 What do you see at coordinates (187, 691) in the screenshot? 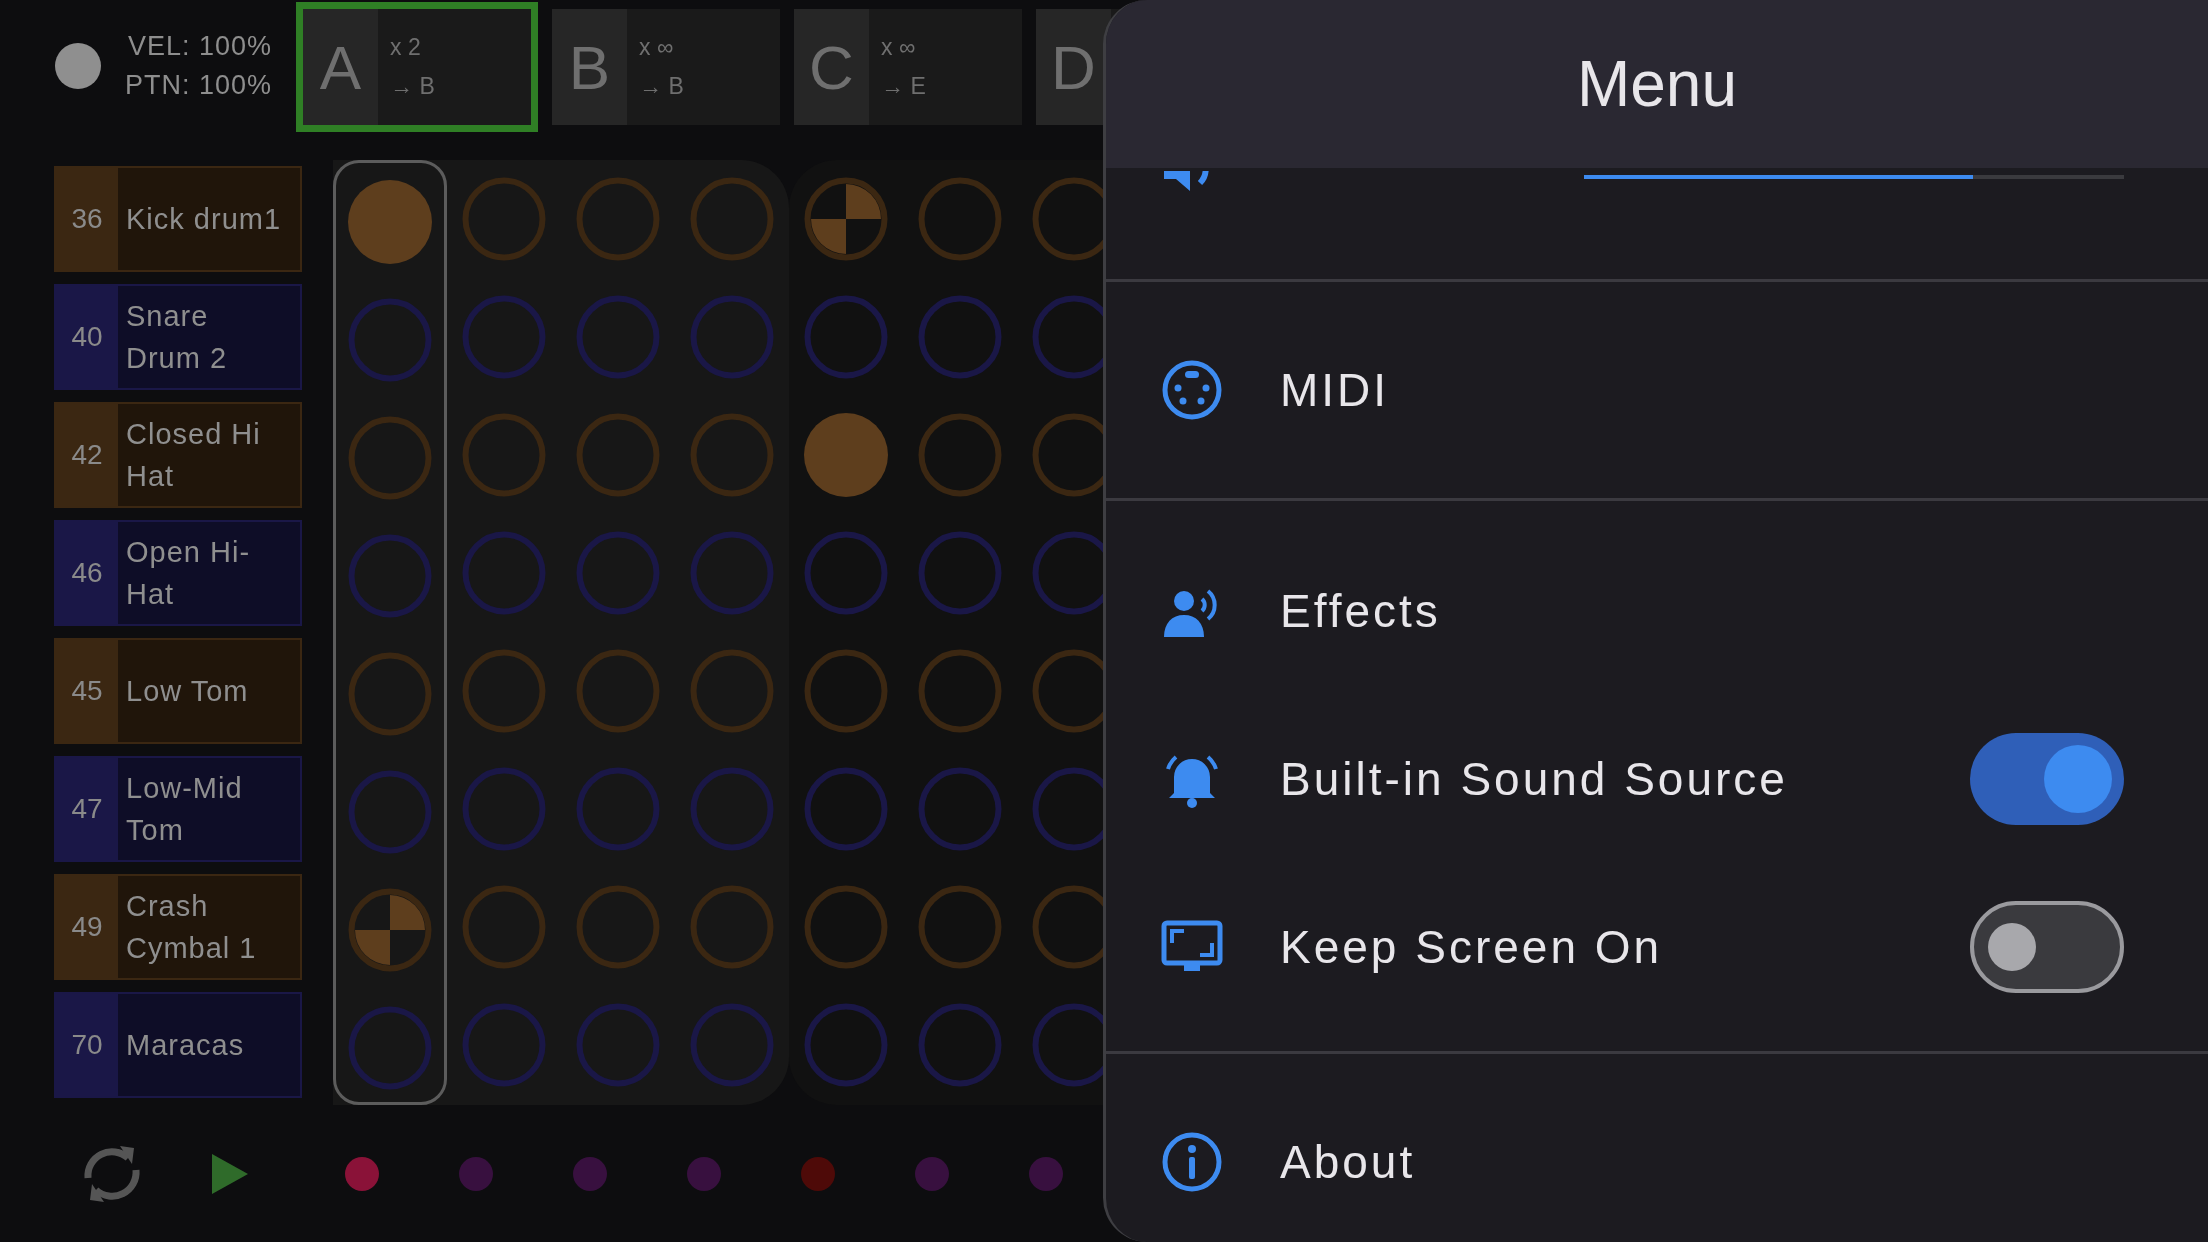
I see `track-name: Low Tom` at bounding box center [187, 691].